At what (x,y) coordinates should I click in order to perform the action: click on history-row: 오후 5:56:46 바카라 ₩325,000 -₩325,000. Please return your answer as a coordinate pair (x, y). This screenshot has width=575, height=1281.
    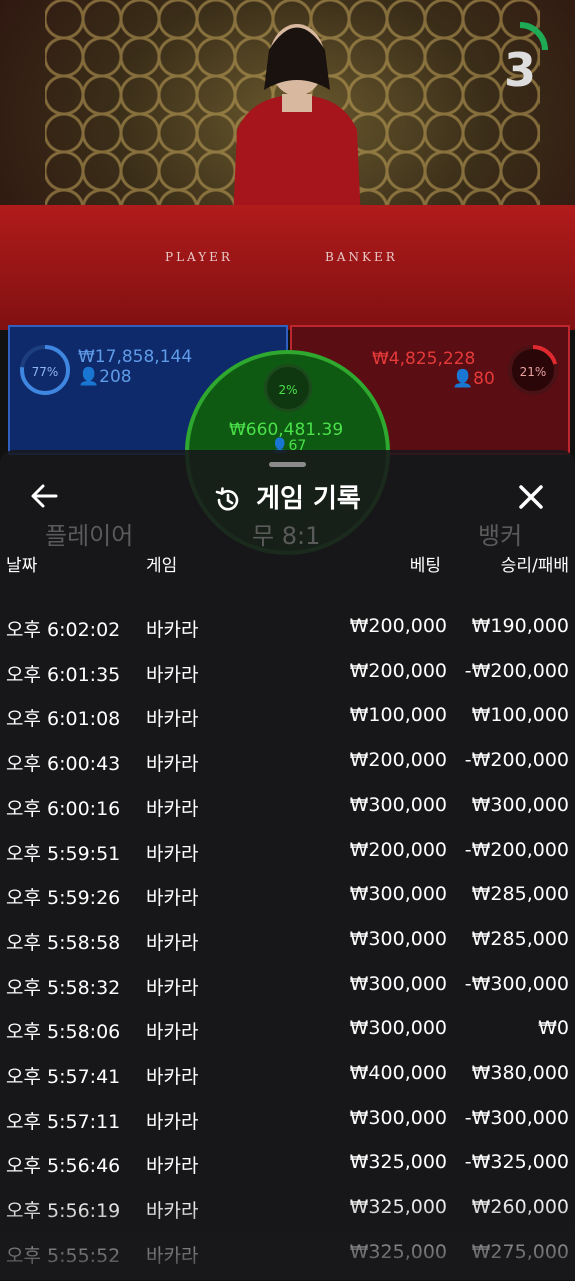
    Looking at the image, I should click on (287, 1171).